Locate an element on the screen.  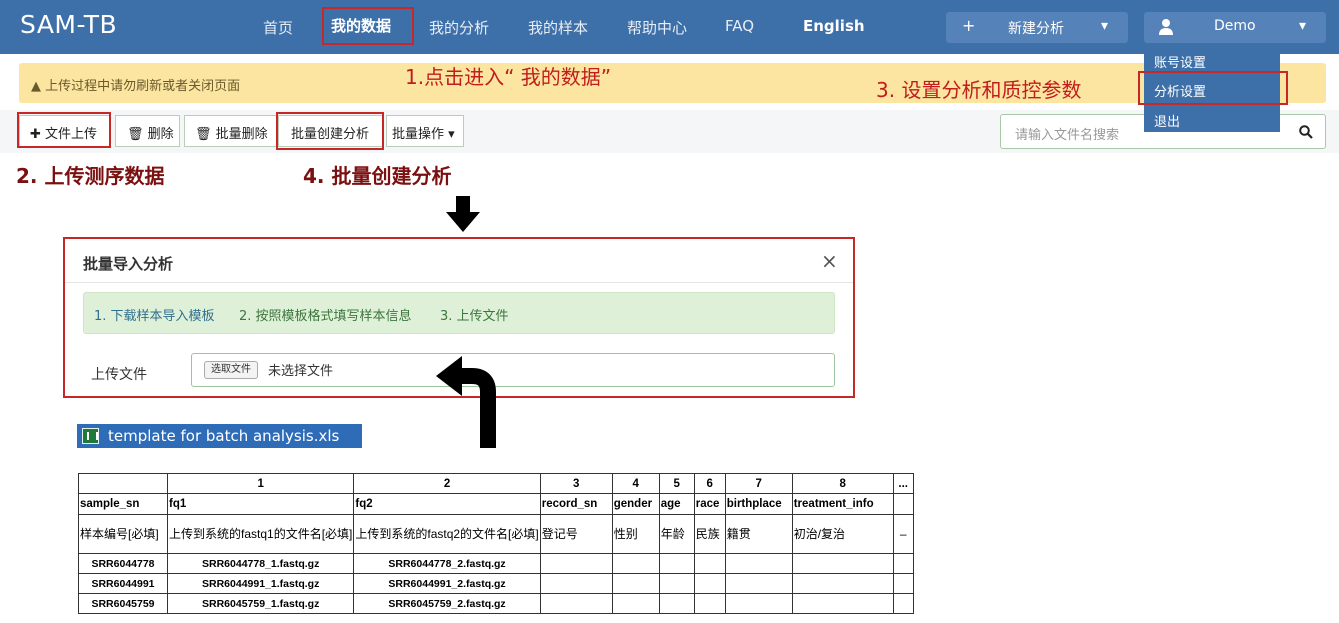
sheet-cell: gender is located at coordinates (635, 504).